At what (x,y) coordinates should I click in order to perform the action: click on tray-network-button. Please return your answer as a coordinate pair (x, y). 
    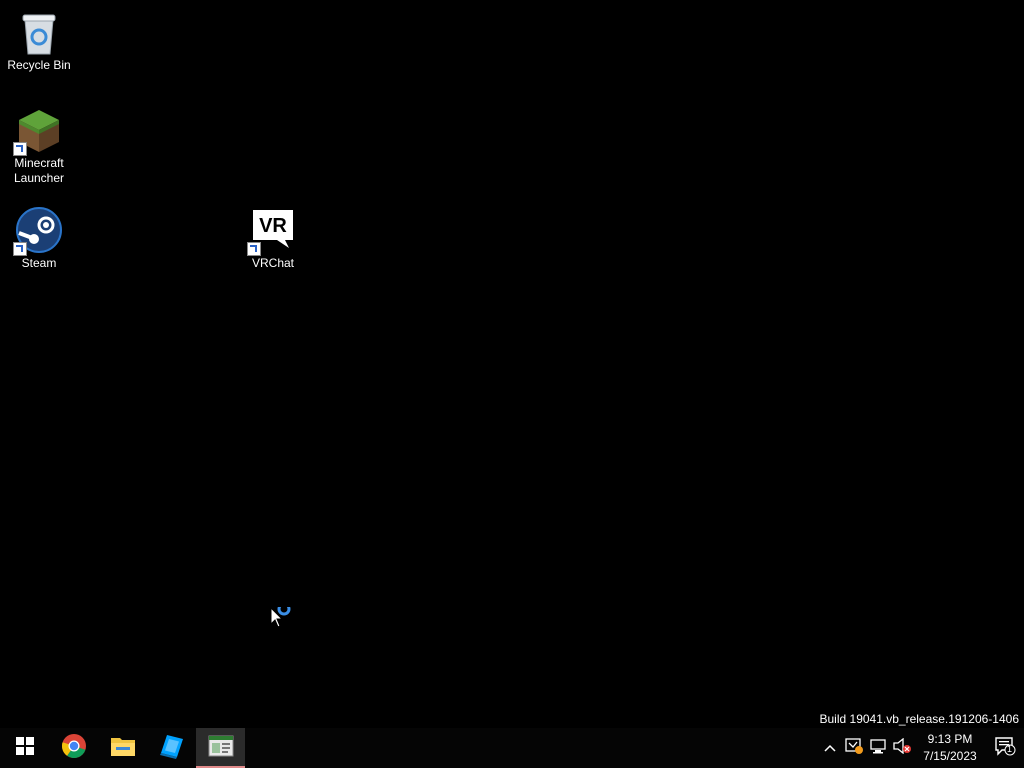
    Looking at the image, I should click on (878, 748).